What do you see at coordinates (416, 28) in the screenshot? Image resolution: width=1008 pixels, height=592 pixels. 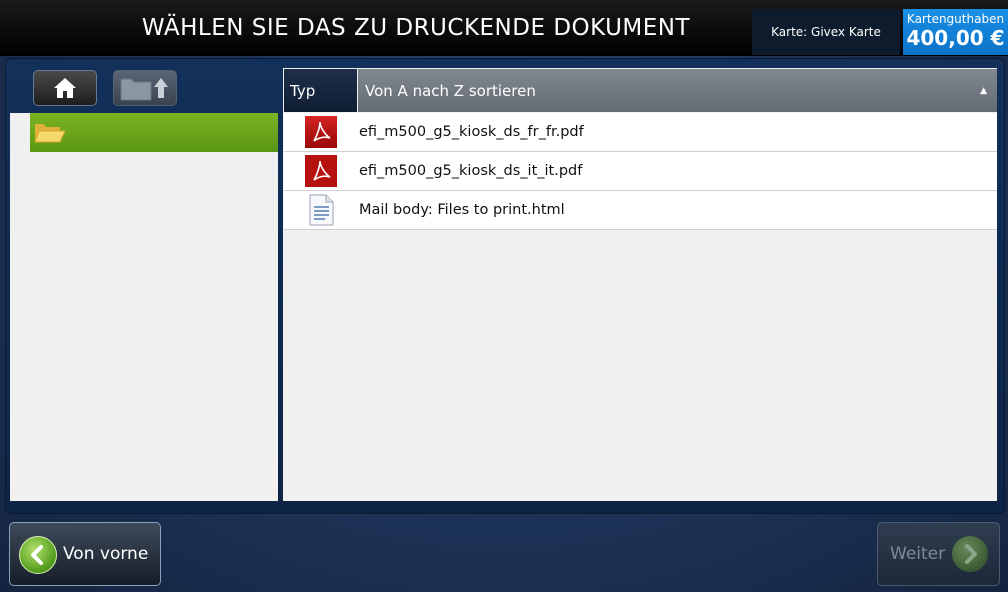 I see `page-title: WÄHLEN SIE DAS ZU DRUCKENDE DOKUMENT` at bounding box center [416, 28].